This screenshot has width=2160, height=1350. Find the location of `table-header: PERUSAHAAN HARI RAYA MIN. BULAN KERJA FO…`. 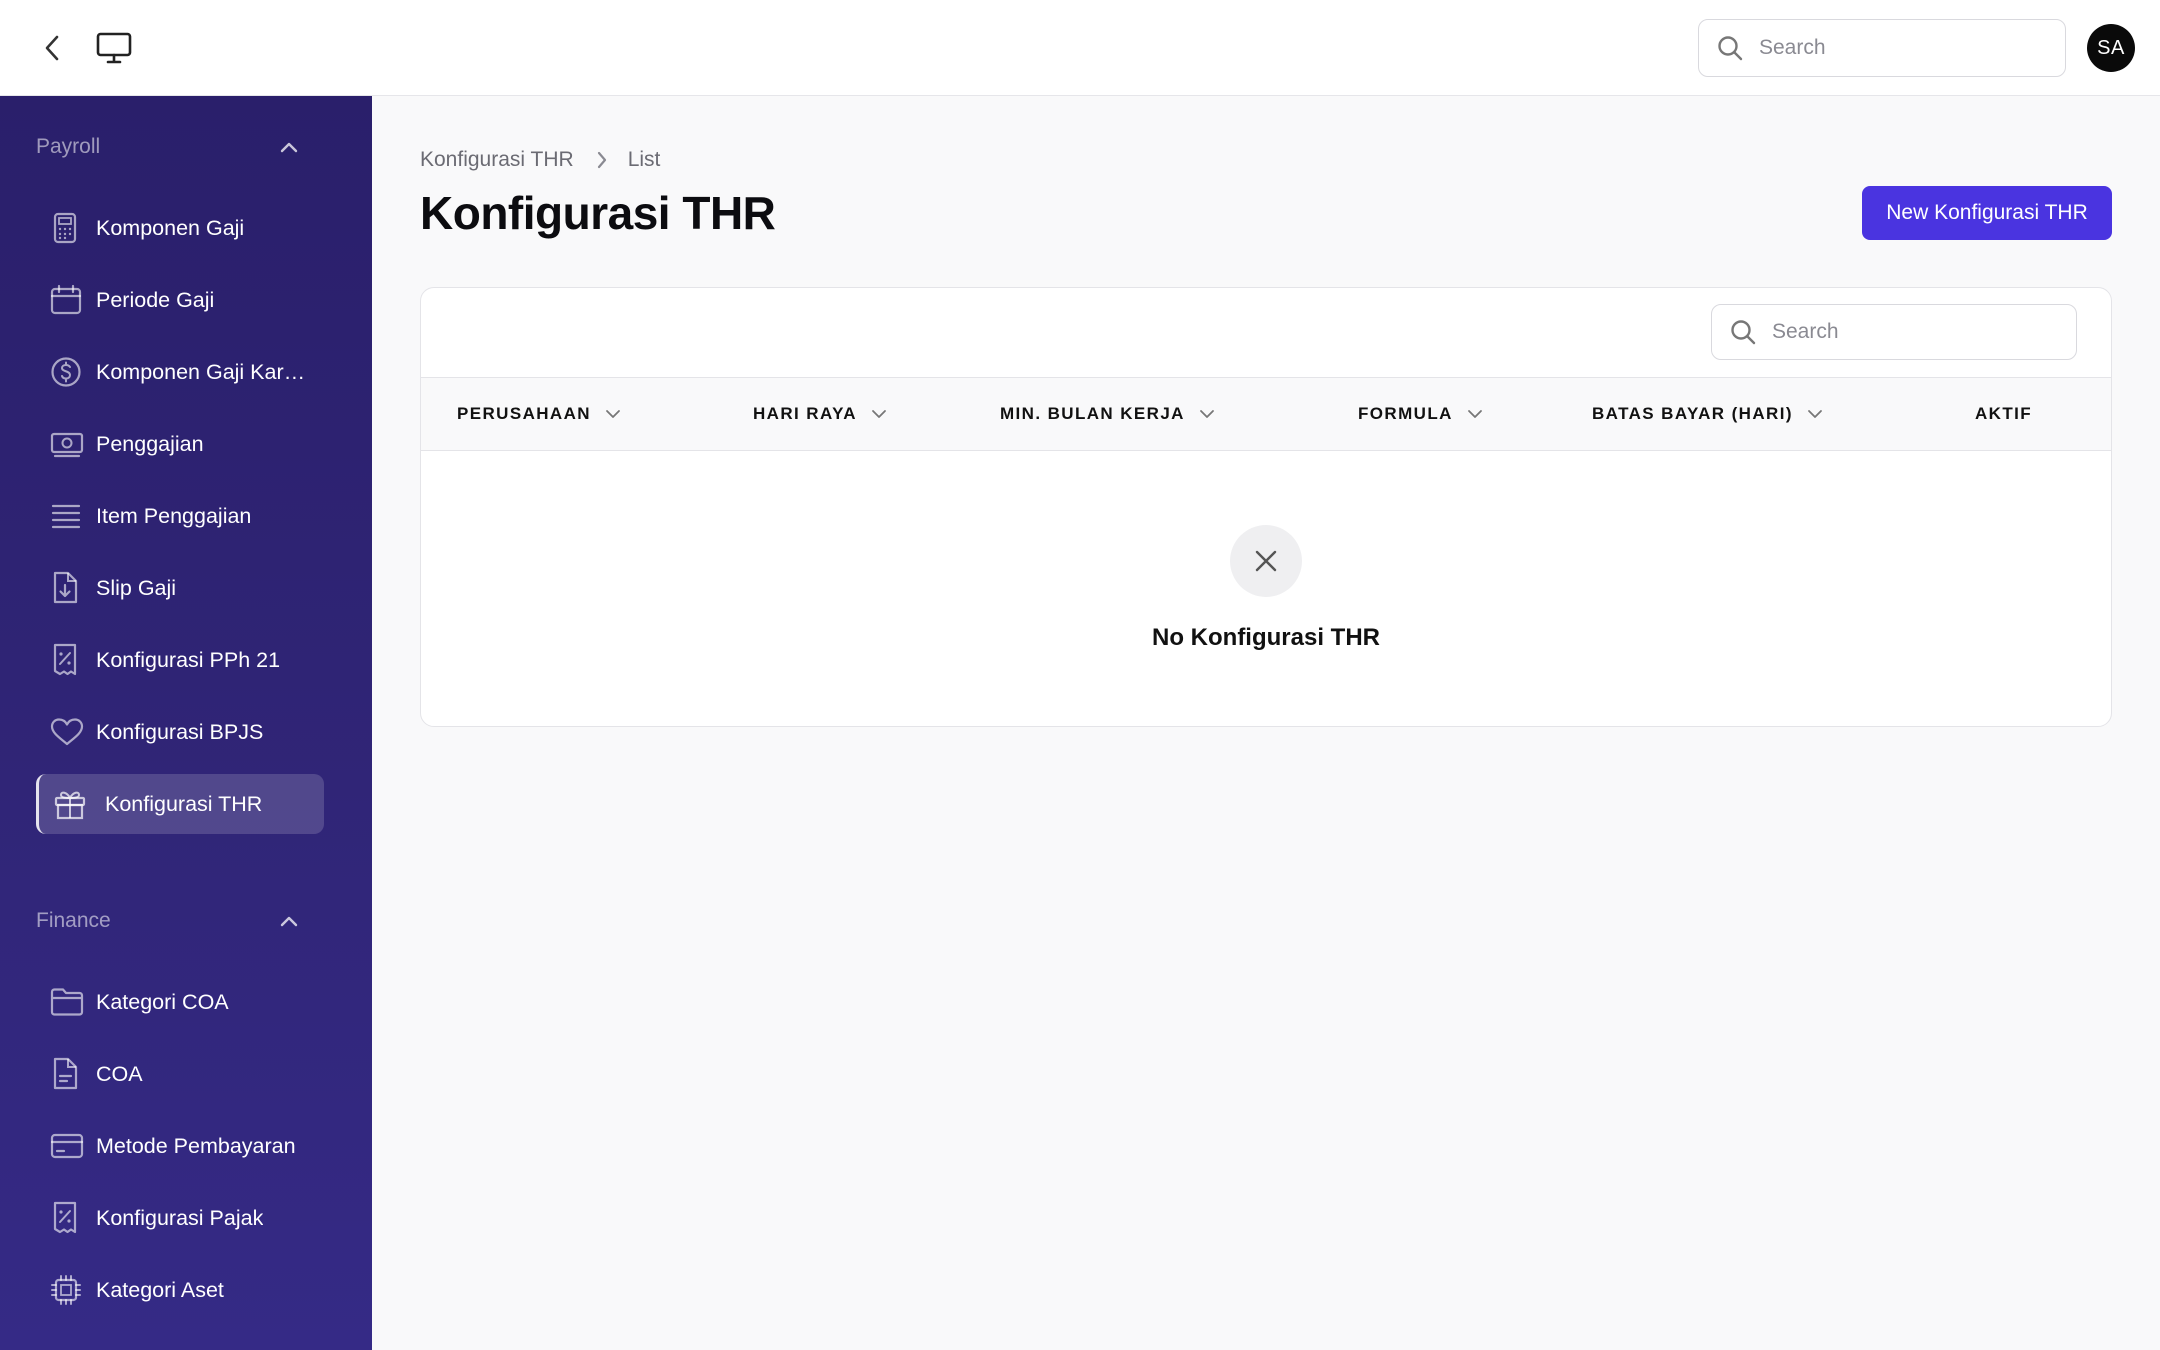

table-header: PERUSAHAAN HARI RAYA MIN. BULAN KERJA FO… is located at coordinates (1266, 414).